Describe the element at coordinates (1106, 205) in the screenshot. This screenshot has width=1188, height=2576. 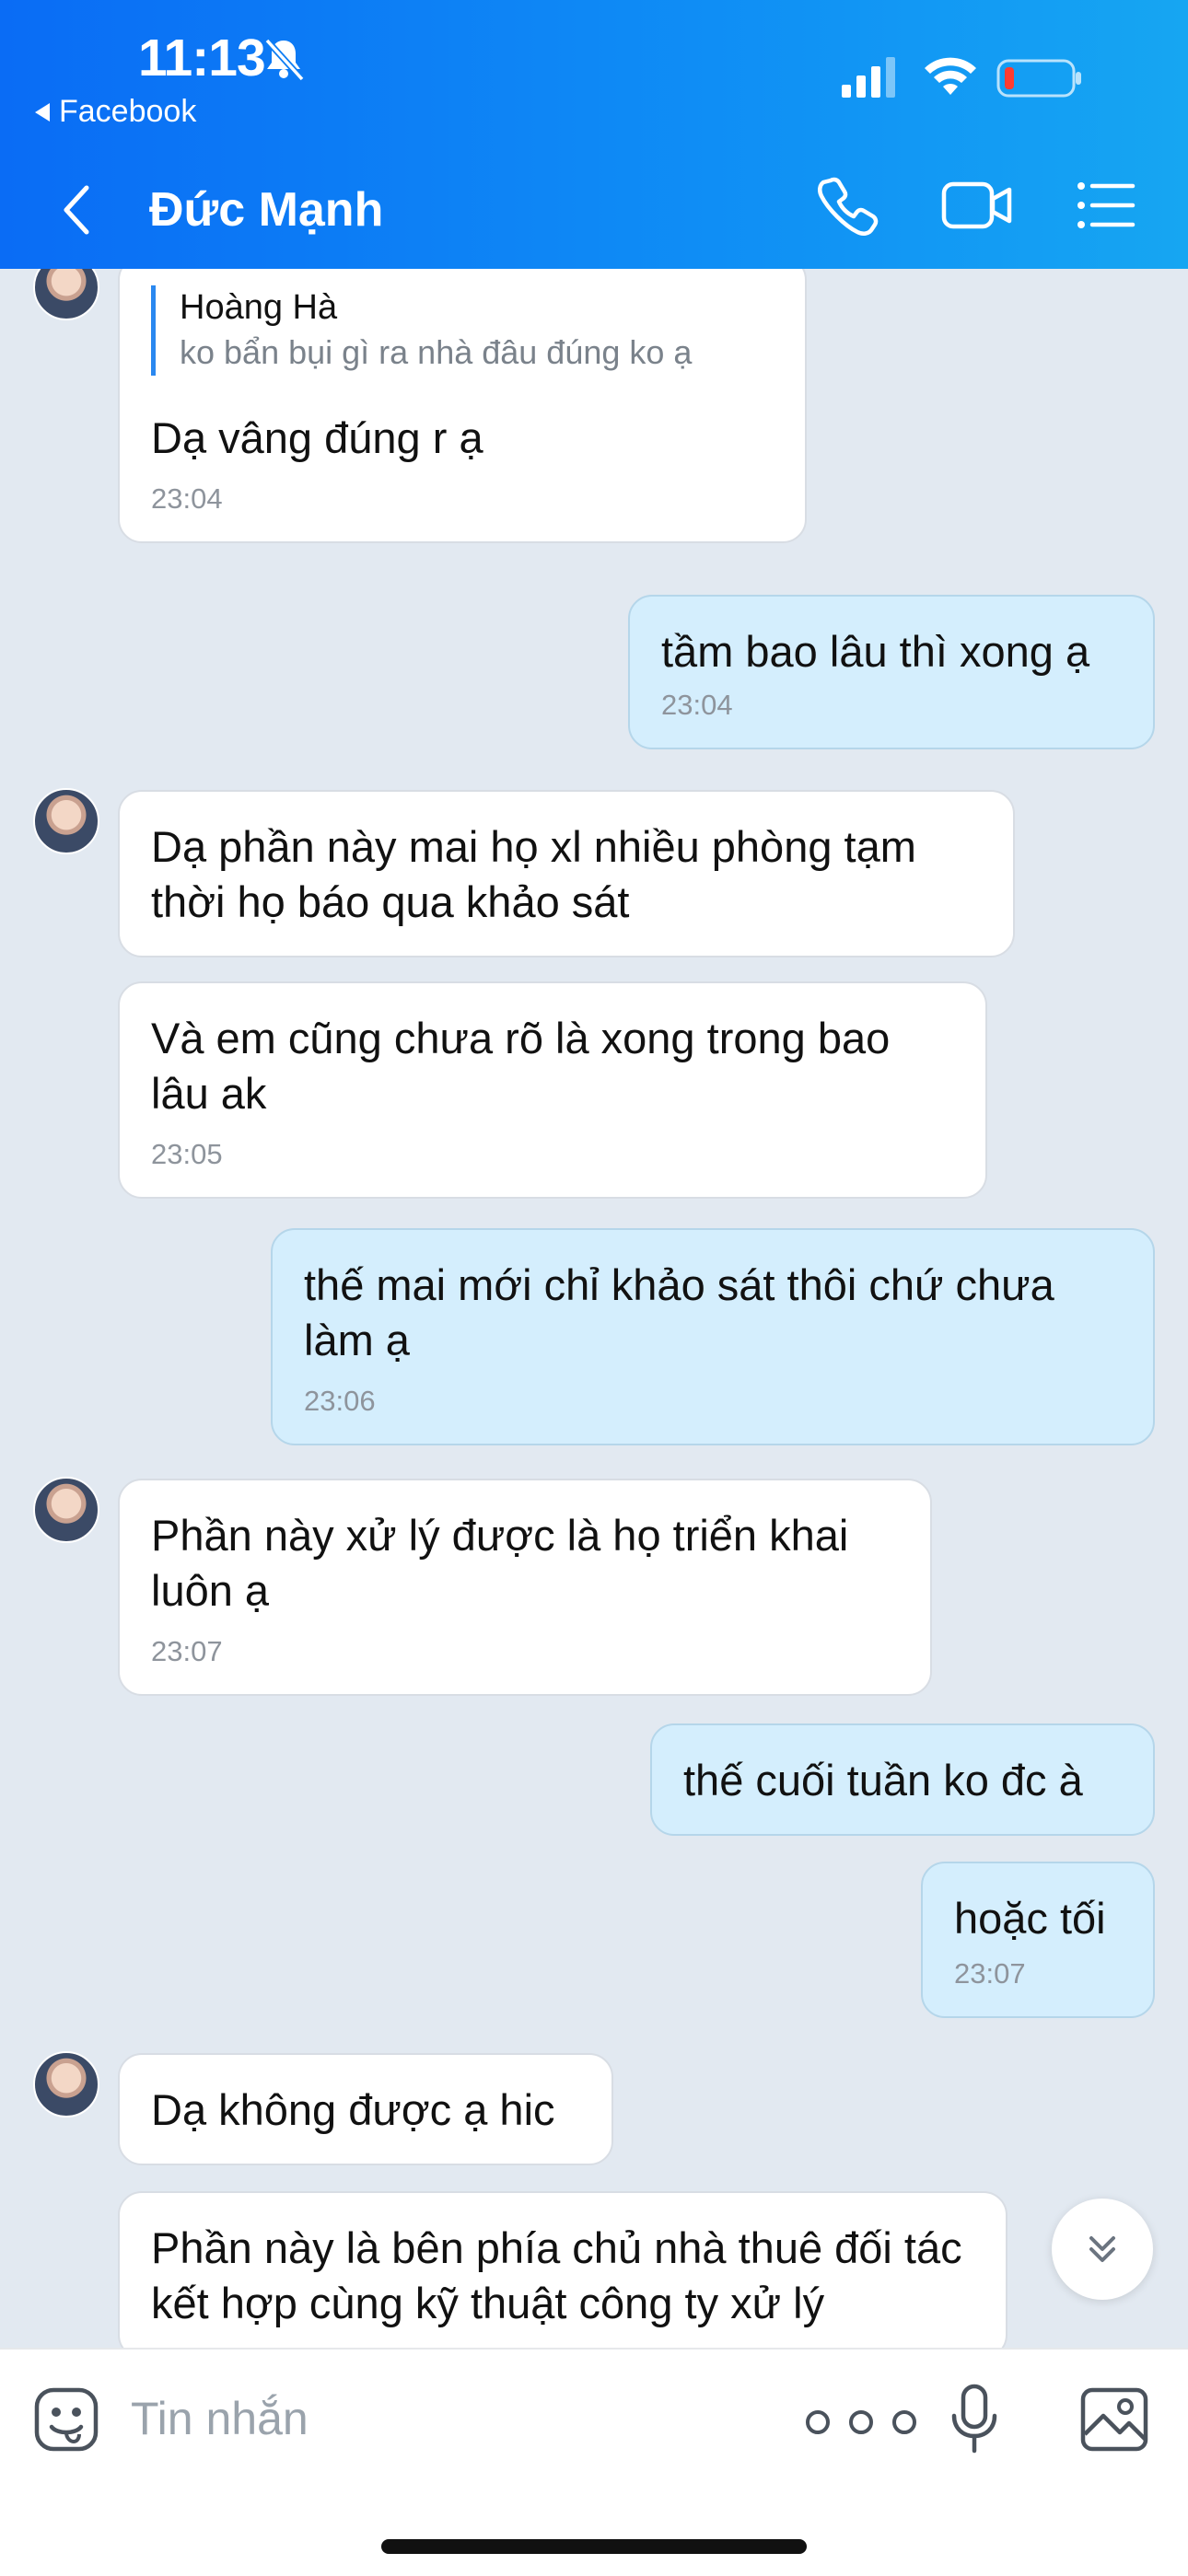
I see `options-list-icon` at that location.